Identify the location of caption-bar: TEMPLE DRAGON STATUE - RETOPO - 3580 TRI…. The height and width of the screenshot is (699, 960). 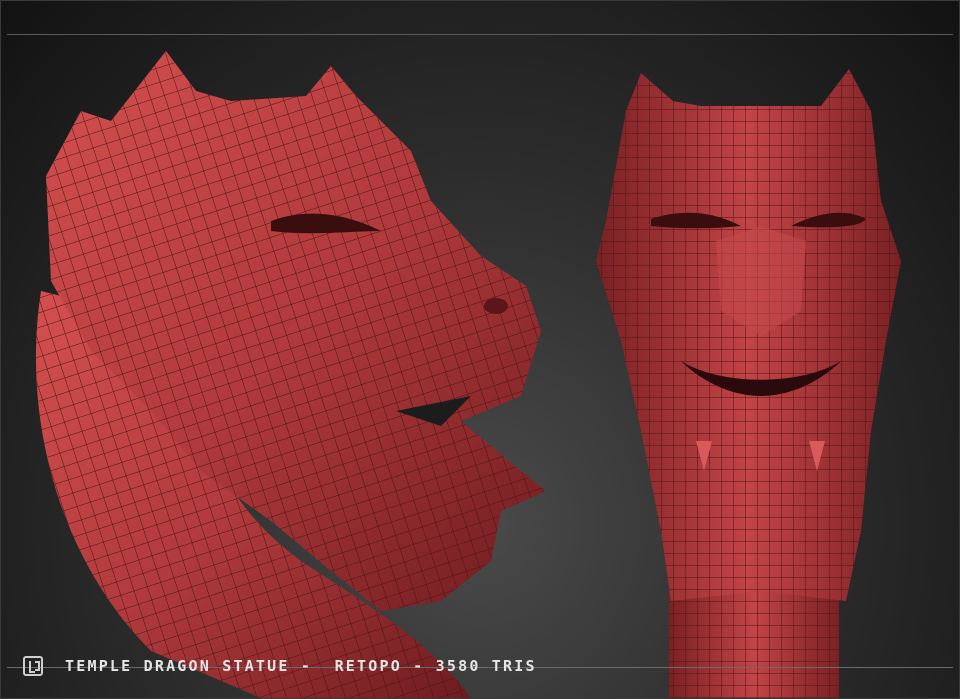
(280, 666).